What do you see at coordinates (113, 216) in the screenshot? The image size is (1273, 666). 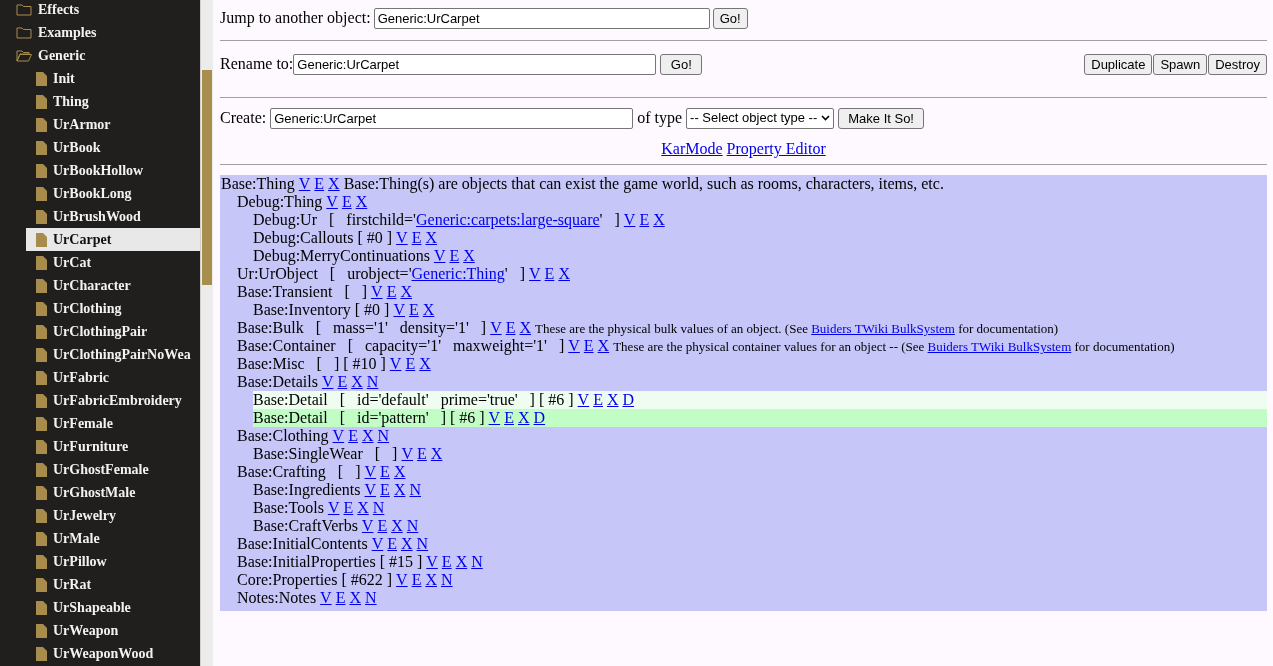 I see `sidebar-item: UrBrushWood` at bounding box center [113, 216].